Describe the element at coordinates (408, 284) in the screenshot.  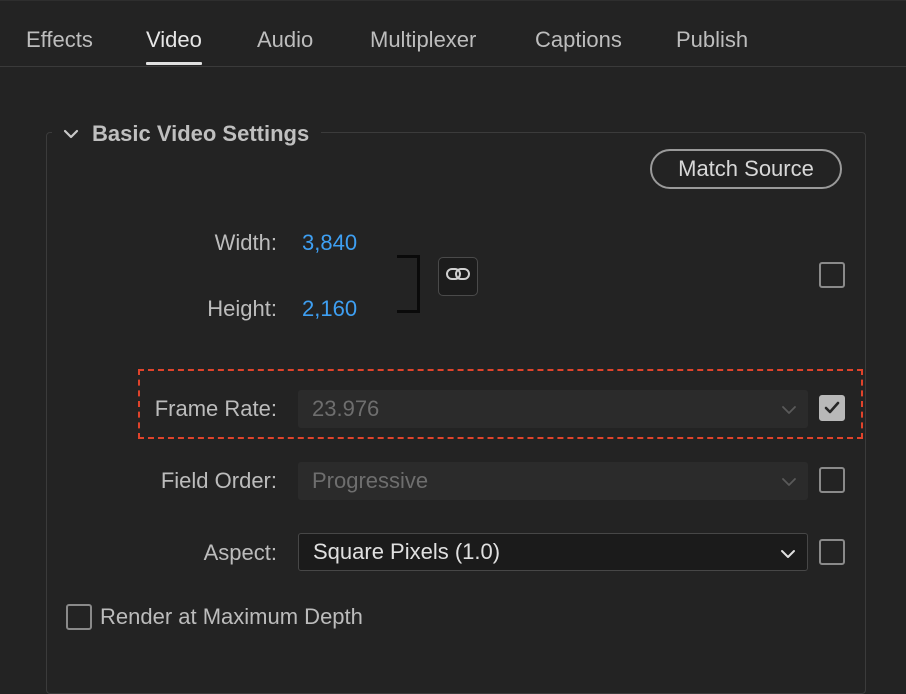
I see `constrain-bracket` at that location.